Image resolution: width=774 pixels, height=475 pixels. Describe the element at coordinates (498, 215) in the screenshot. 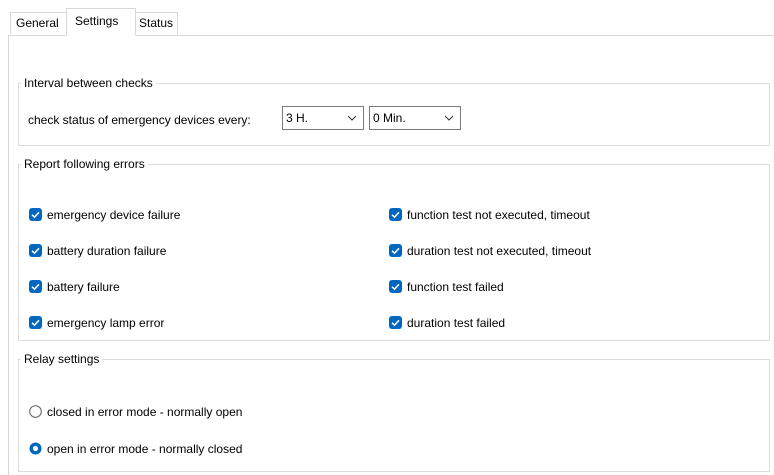

I see `checkbox-label: function test not executed, timeout` at that location.